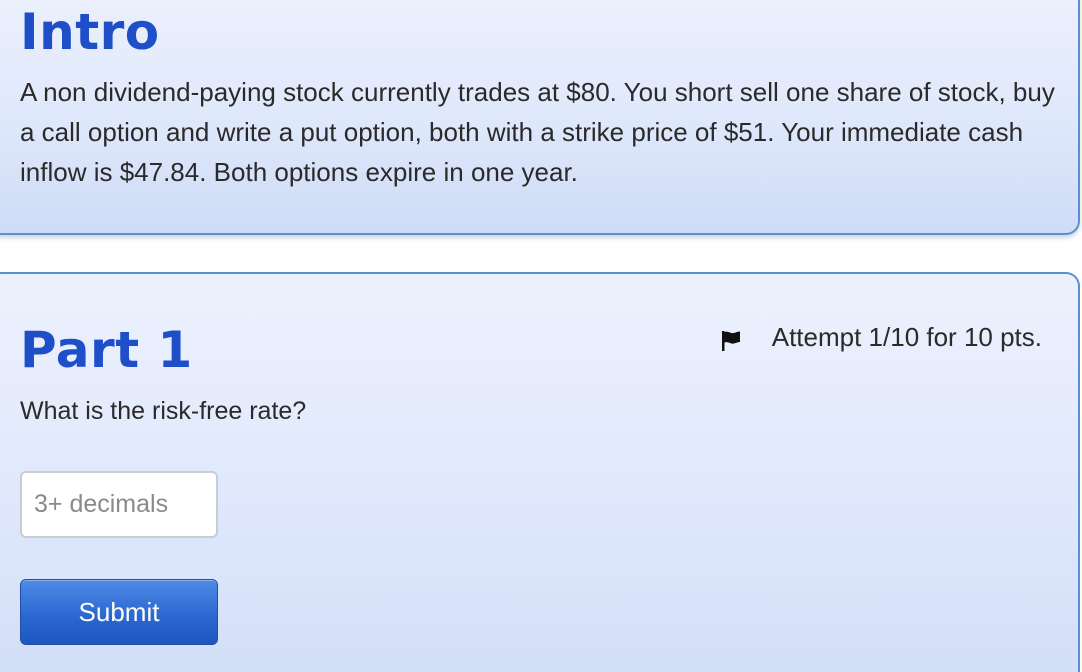  I want to click on part-title: Part 1, so click(106, 350).